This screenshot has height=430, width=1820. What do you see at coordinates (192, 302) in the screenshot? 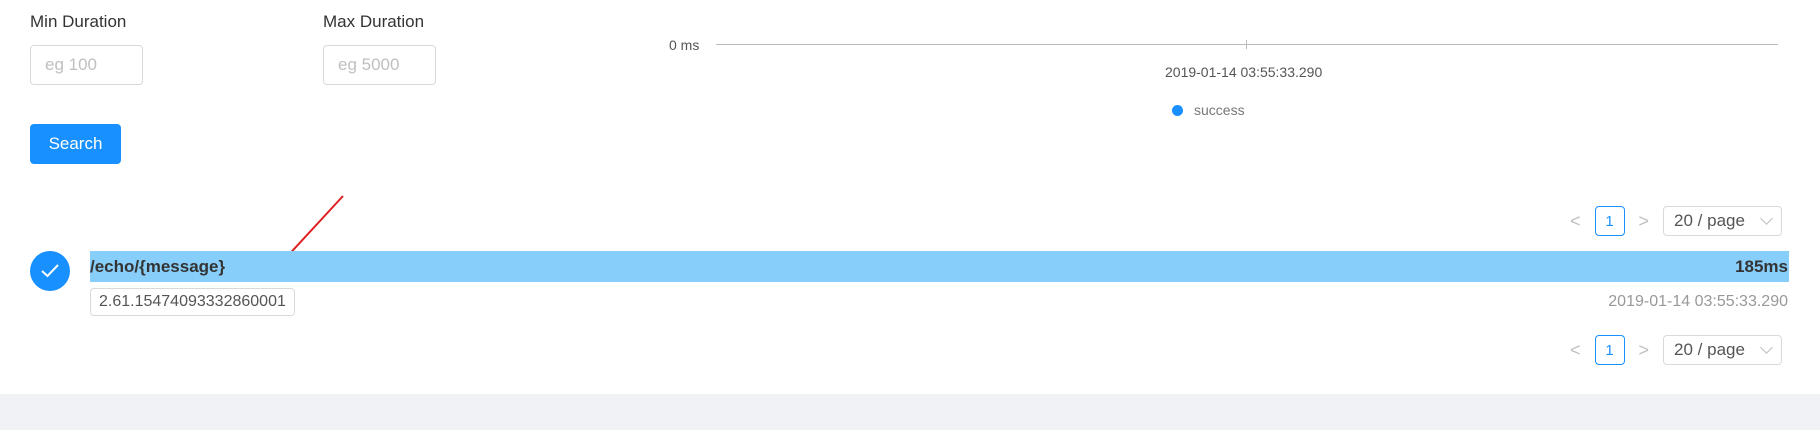
I see `trace-id-tag: 2.61.15474093332860001` at bounding box center [192, 302].